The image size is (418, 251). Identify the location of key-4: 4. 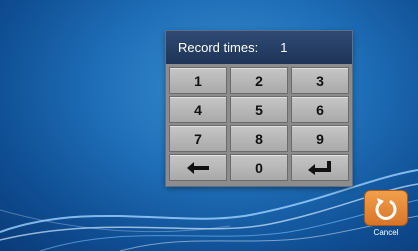
(198, 109).